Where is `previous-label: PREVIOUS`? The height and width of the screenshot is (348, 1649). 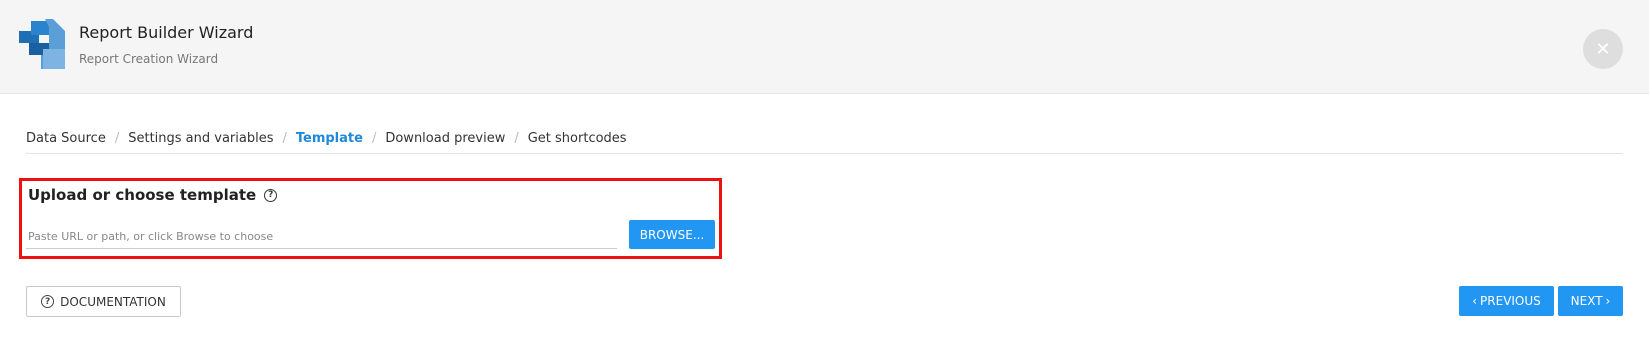 previous-label: PREVIOUS is located at coordinates (1510, 301).